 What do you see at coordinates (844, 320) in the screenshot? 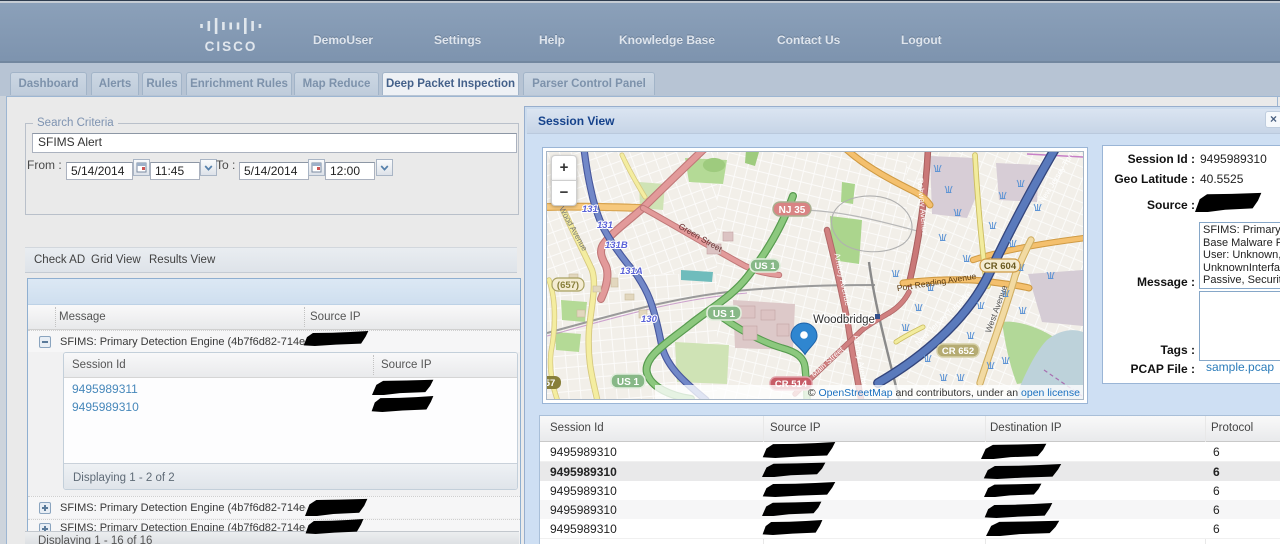
I see `svg-text: Woodbridge` at bounding box center [844, 320].